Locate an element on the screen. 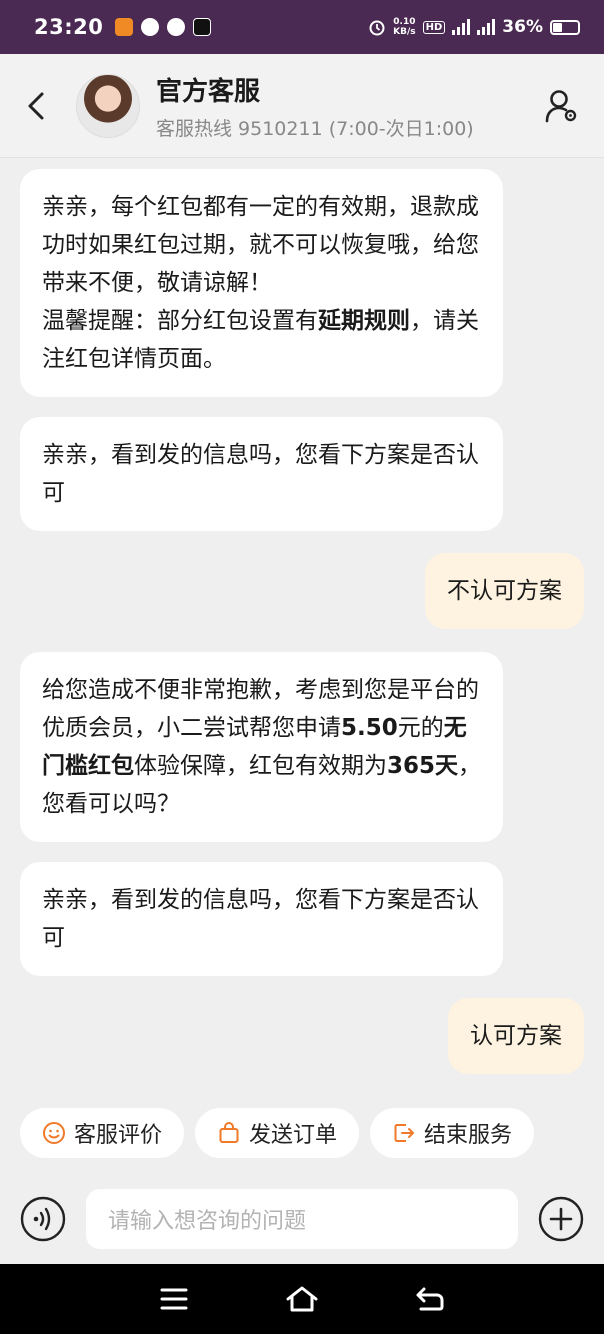  message-text-bold: 延期规则 is located at coordinates (364, 321).